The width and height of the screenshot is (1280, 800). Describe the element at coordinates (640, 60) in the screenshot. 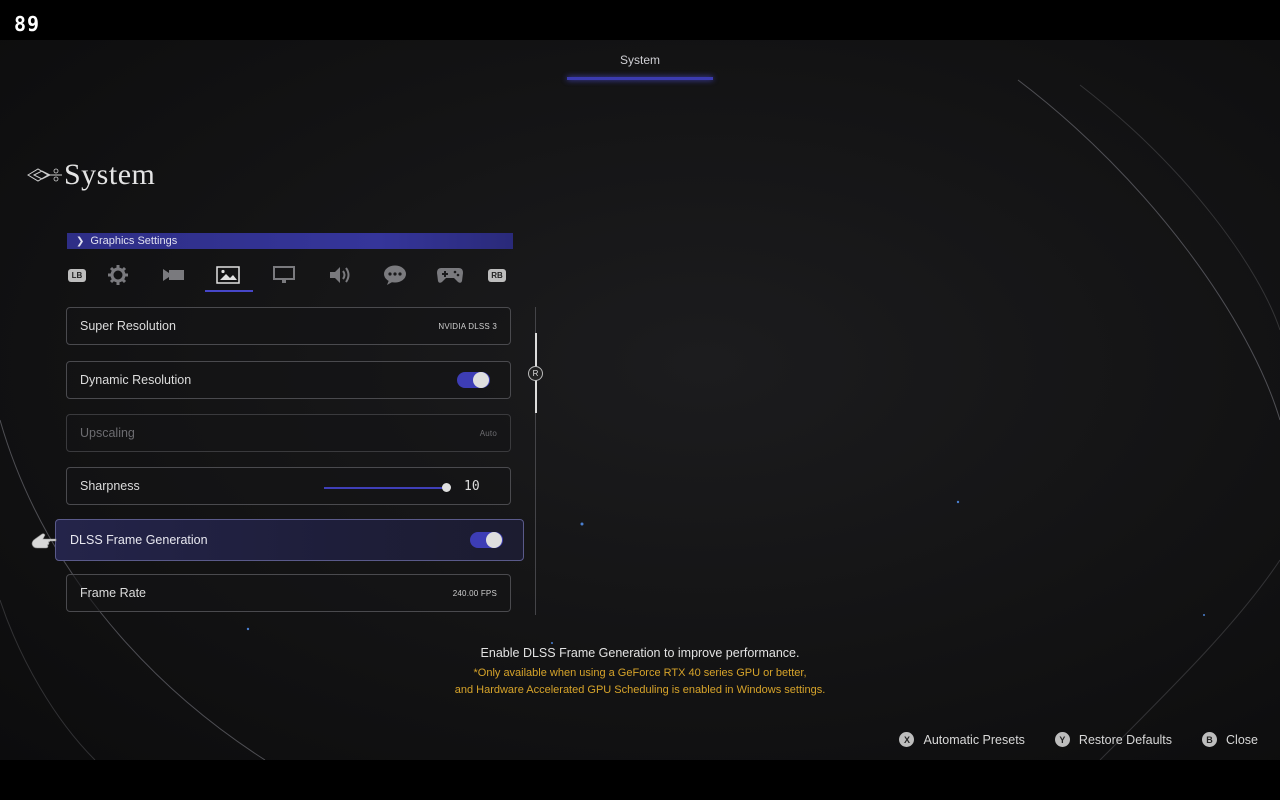

I see `tab-system: System` at that location.